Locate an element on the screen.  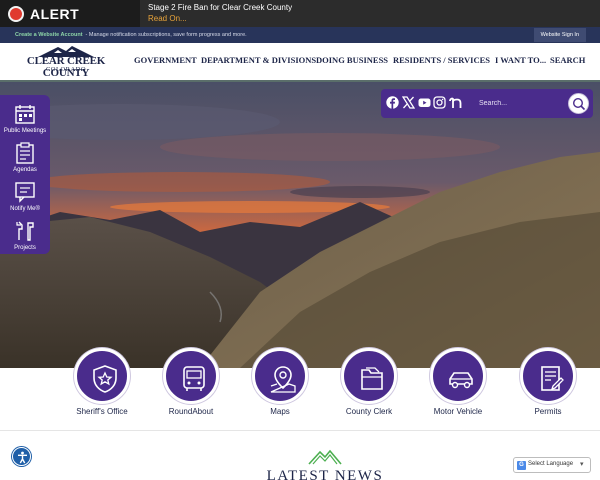
x-icon is located at coordinates (408, 102).